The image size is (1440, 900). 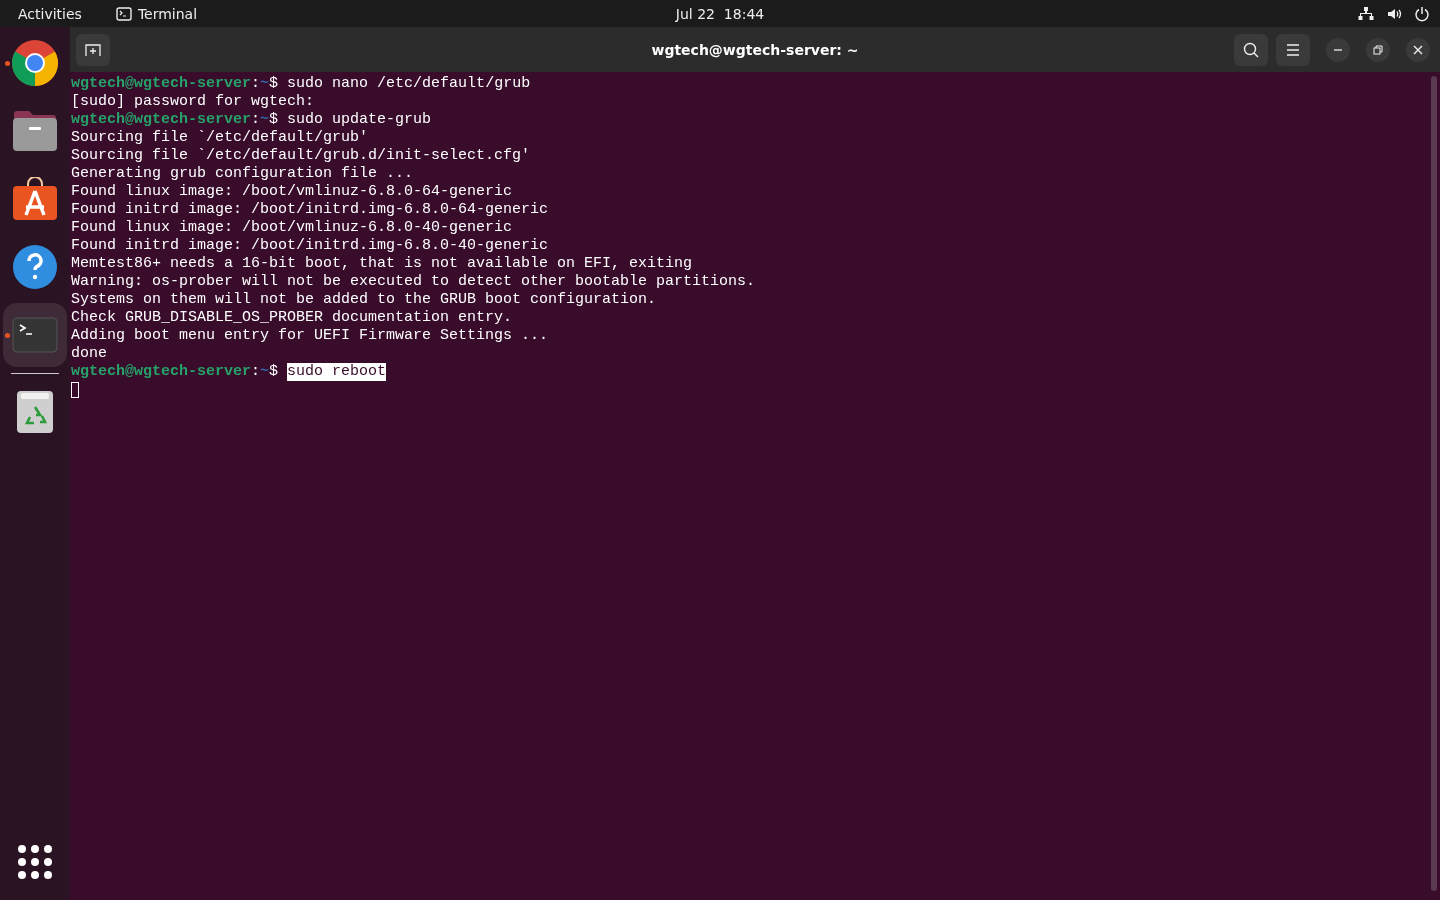 What do you see at coordinates (364, 300) in the screenshot?
I see `output-line: Systems on them will not be added to the GRUB boot configuration.` at bounding box center [364, 300].